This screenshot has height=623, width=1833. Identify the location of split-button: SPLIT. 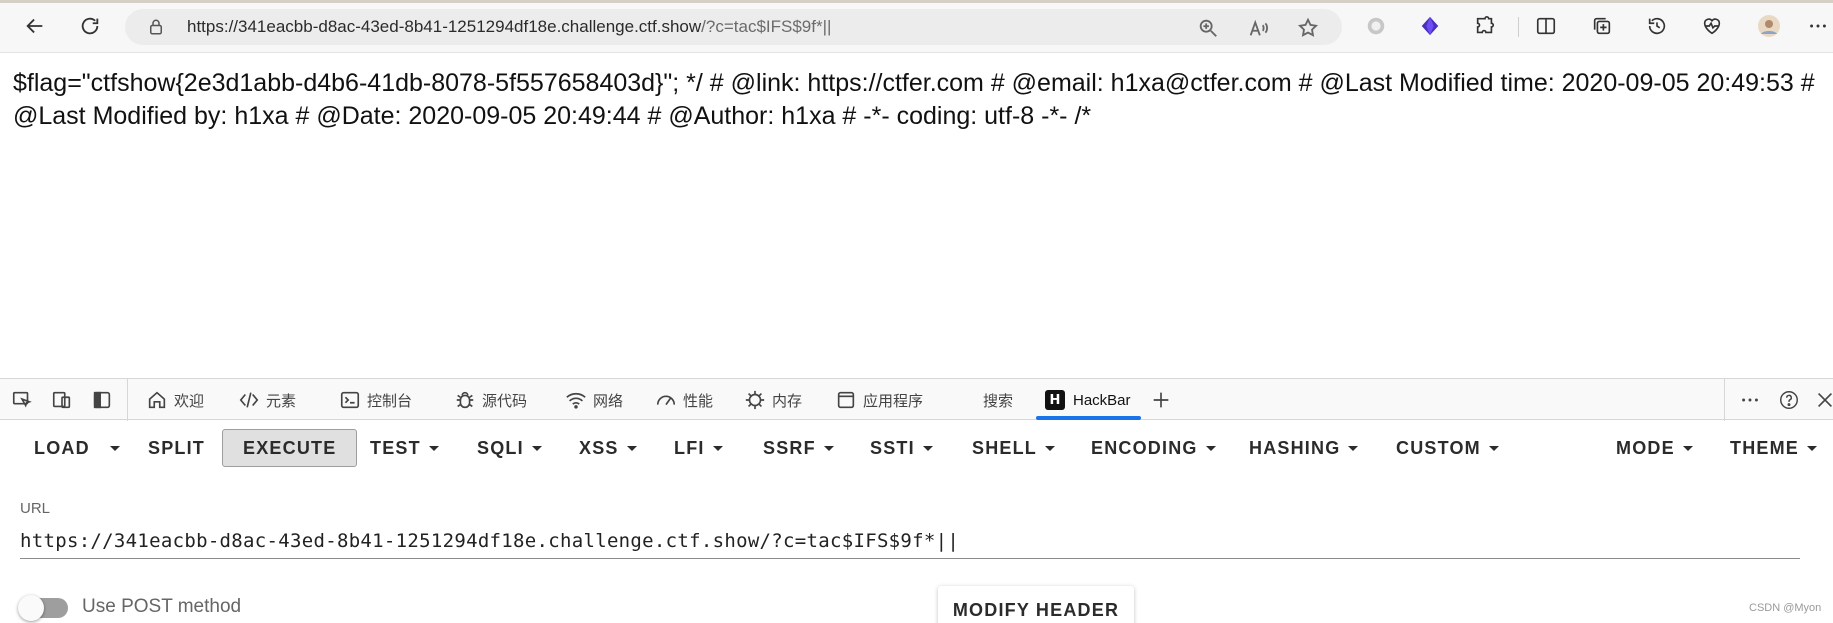
(176, 448).